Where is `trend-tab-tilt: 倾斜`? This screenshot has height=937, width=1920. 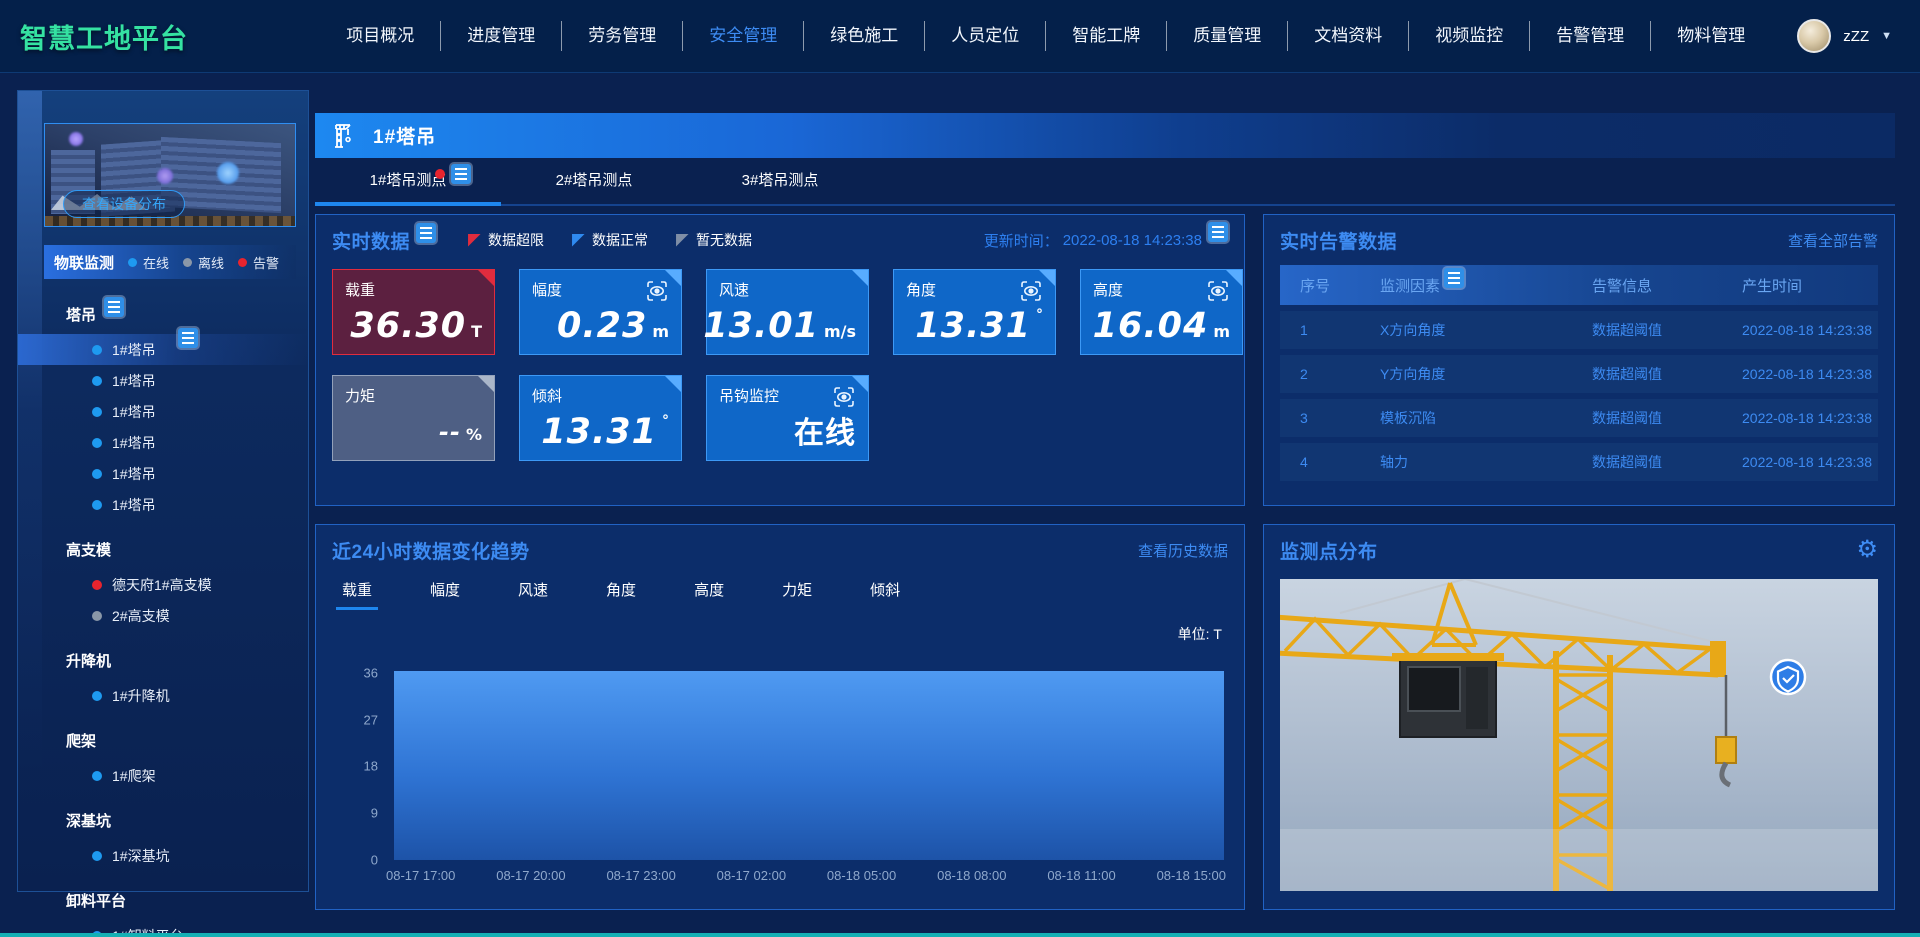
trend-tab-tilt: 倾斜 is located at coordinates (885, 594).